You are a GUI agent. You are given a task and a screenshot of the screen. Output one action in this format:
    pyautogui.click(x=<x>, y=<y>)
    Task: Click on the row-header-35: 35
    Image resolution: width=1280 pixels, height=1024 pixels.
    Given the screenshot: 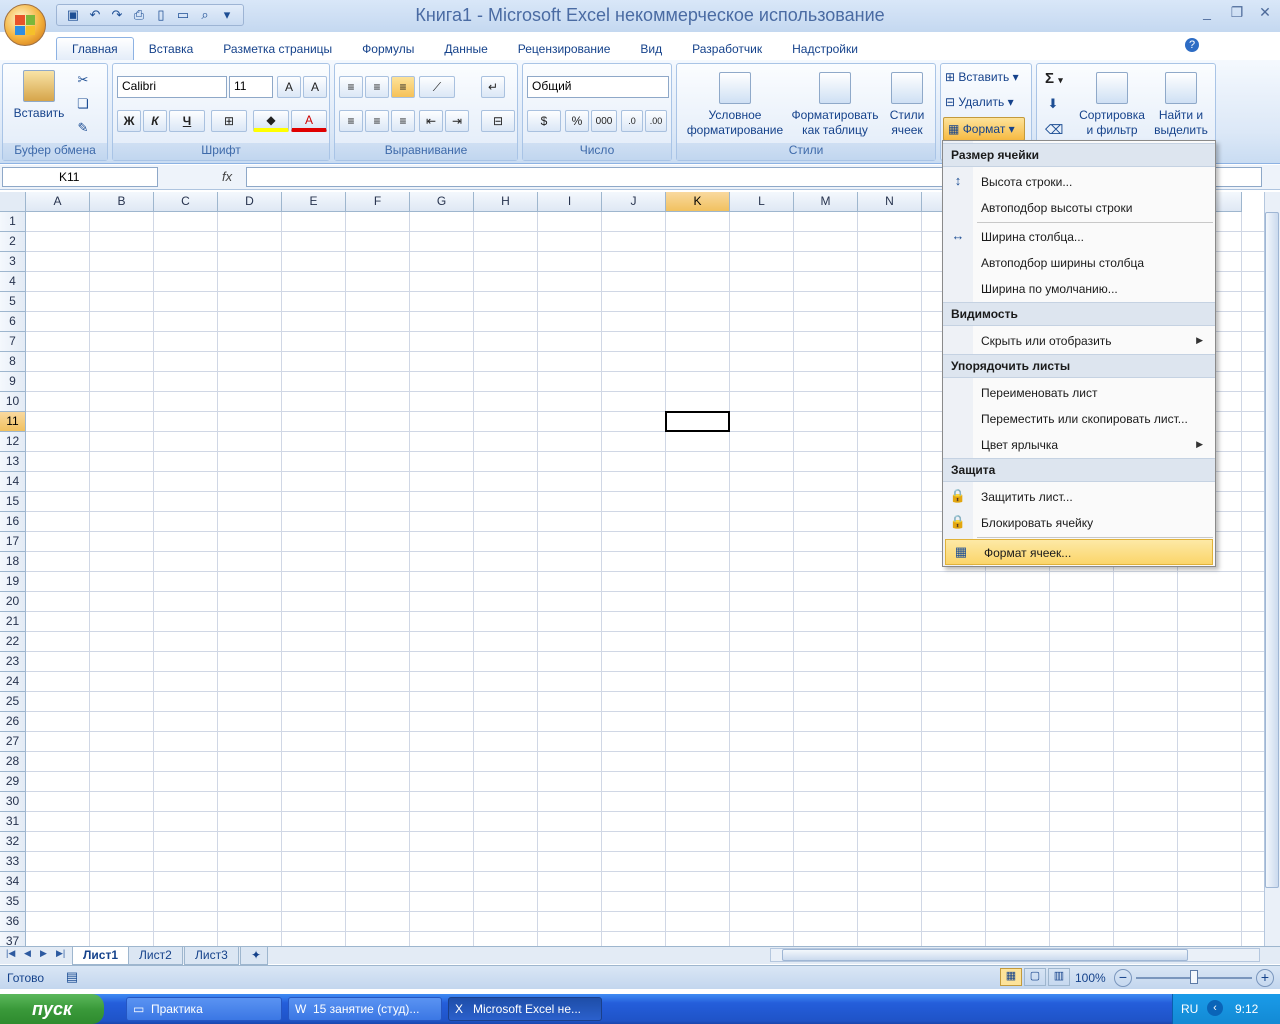 What is the action you would take?
    pyautogui.click(x=13, y=902)
    